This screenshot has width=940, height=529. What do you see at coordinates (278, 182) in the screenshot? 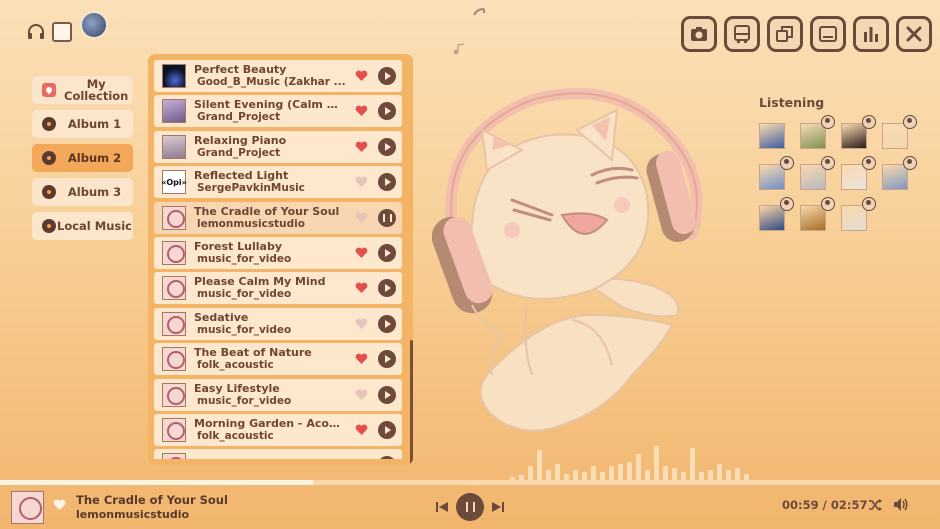
I see `track-row: «Opi» Reflected Light SergePavkinMusic` at bounding box center [278, 182].